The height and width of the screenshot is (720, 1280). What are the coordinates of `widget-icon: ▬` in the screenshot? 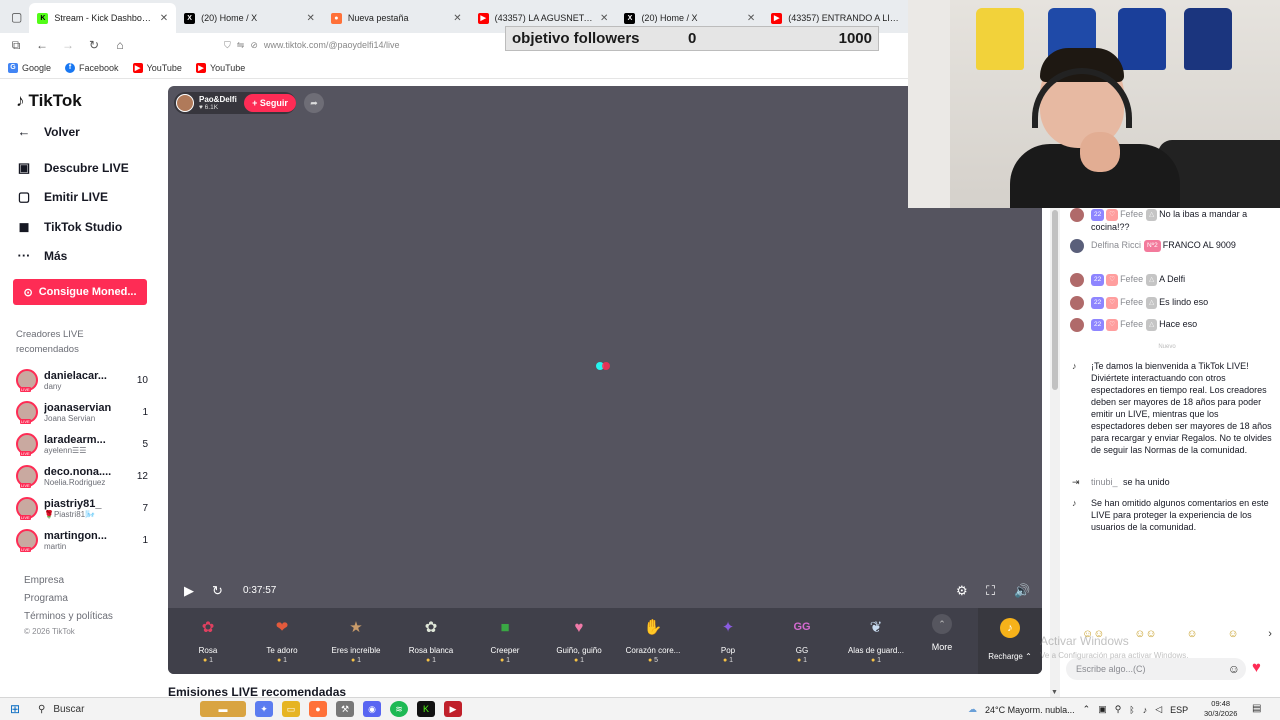 It's located at (223, 709).